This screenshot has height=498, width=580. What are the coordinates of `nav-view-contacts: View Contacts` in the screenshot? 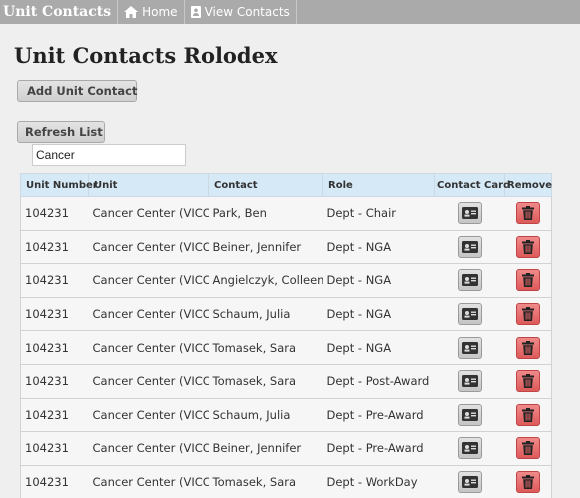 It's located at (241, 12).